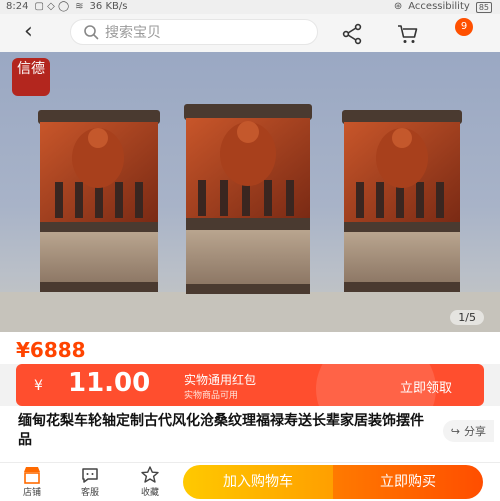 Image resolution: width=500 pixels, height=501 pixels. I want to click on accessibility-icon: ⊛, so click(398, 6).